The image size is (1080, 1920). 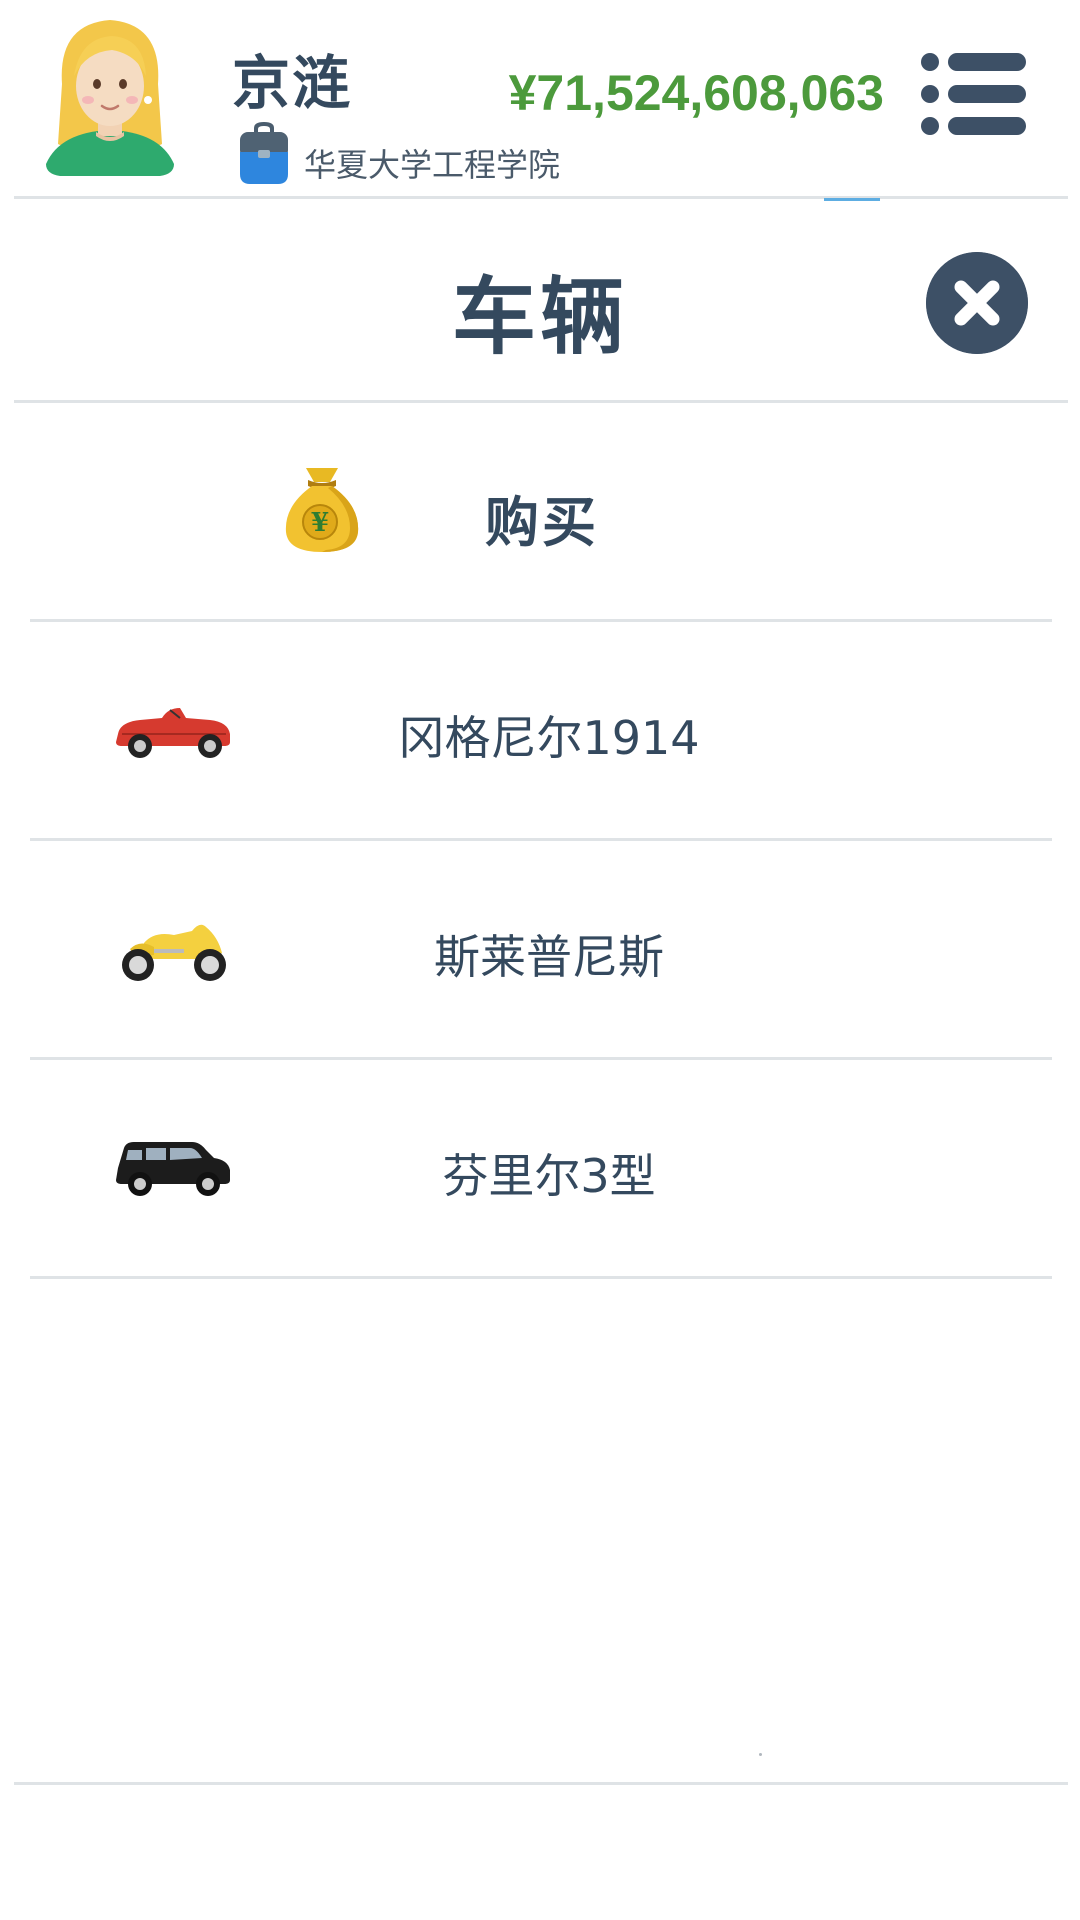 What do you see at coordinates (541, 197) in the screenshot?
I see `header-divider` at bounding box center [541, 197].